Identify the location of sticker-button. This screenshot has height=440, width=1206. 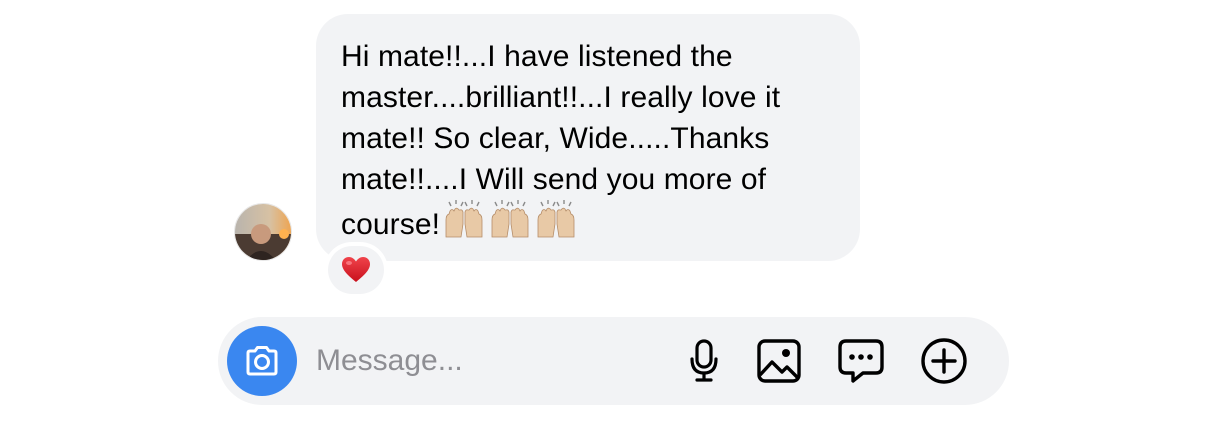
(861, 361).